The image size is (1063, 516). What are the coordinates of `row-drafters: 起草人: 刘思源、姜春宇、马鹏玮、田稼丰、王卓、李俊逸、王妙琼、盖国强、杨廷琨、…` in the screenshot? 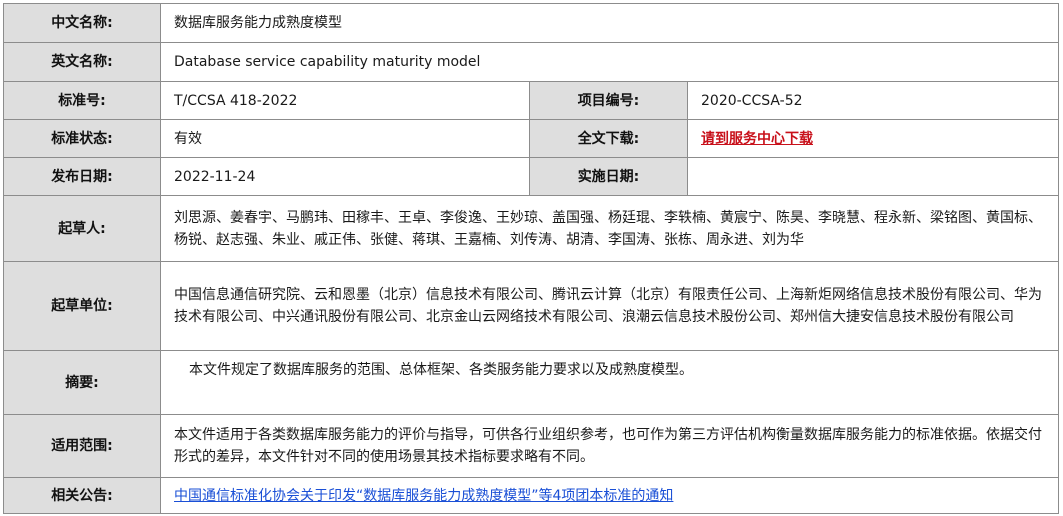 It's located at (531, 228).